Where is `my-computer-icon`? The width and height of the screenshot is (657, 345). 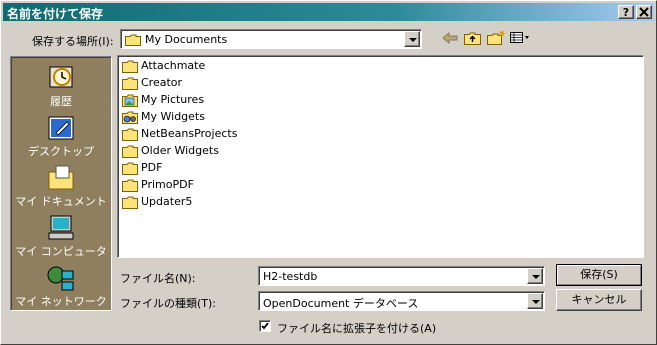 my-computer-icon is located at coordinates (61, 227).